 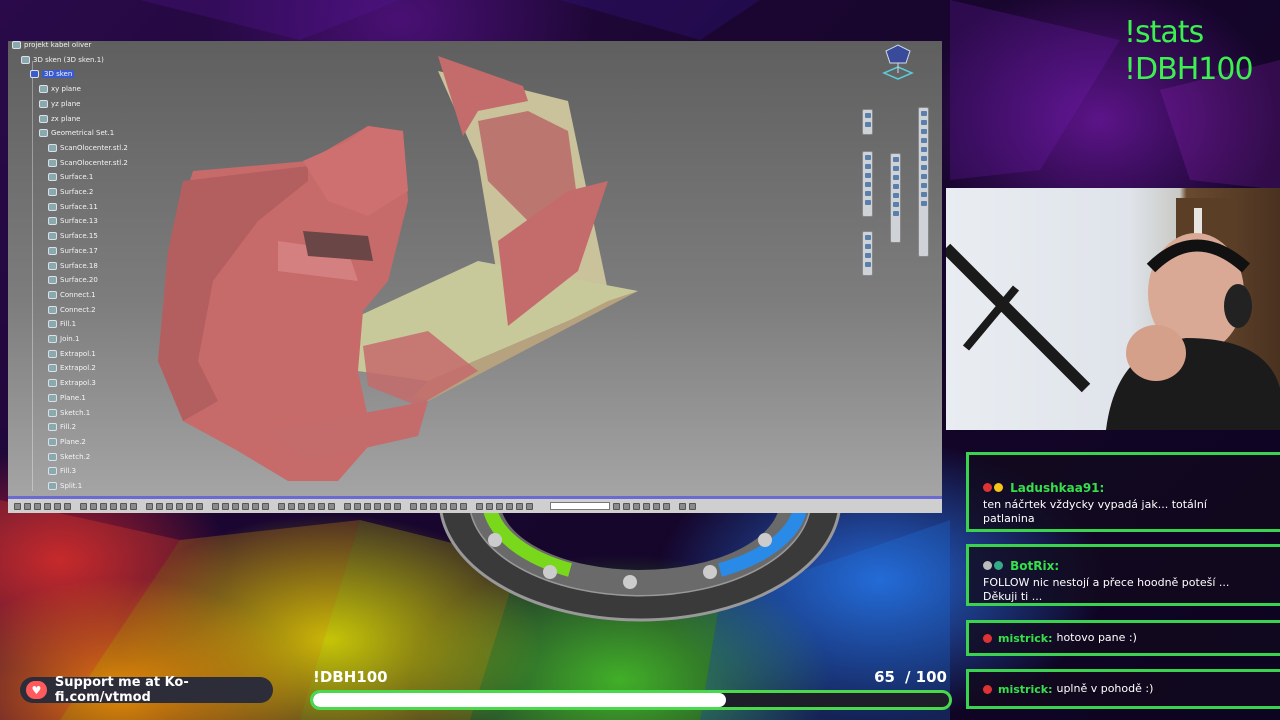 What do you see at coordinates (73, 221) in the screenshot?
I see `tree-item: Surface.13` at bounding box center [73, 221].